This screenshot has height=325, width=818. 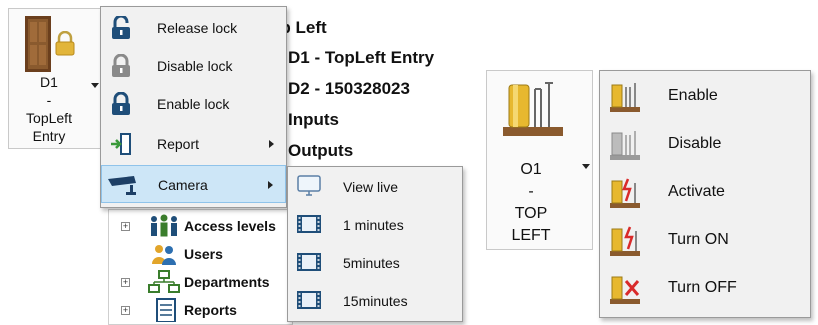 I want to click on menu-item-activate: Activate, so click(x=705, y=193).